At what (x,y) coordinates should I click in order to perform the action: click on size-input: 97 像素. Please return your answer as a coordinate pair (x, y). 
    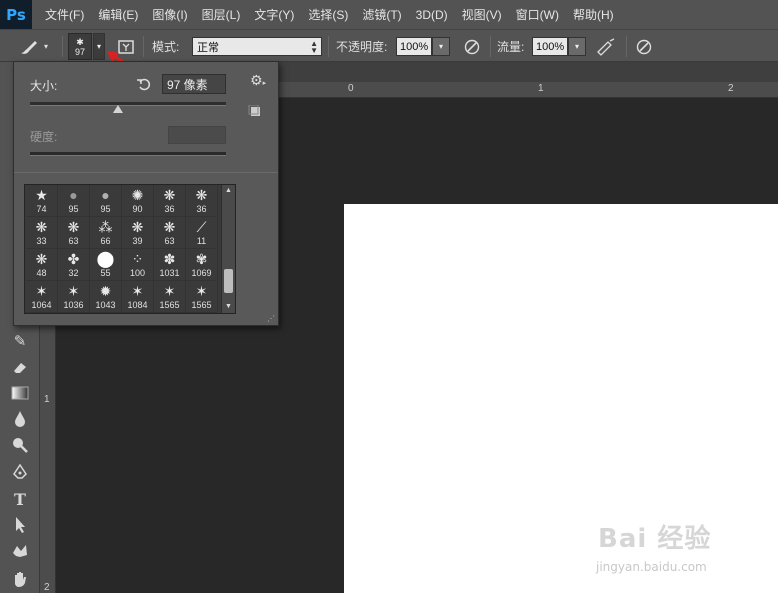
    Looking at the image, I should click on (194, 84).